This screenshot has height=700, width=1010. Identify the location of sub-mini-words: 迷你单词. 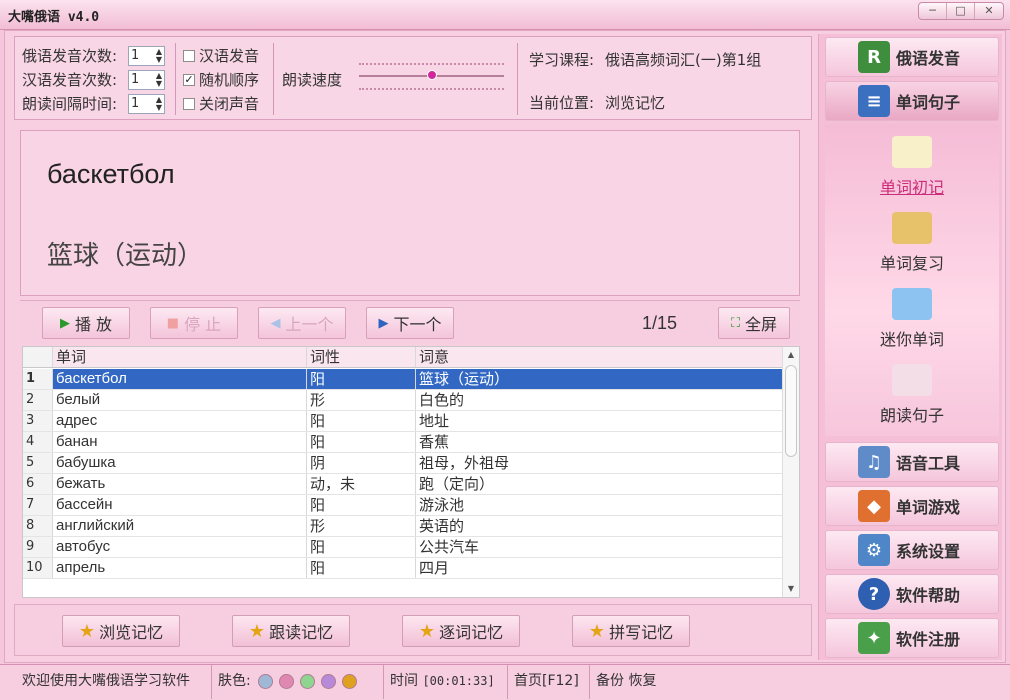
(912, 319).